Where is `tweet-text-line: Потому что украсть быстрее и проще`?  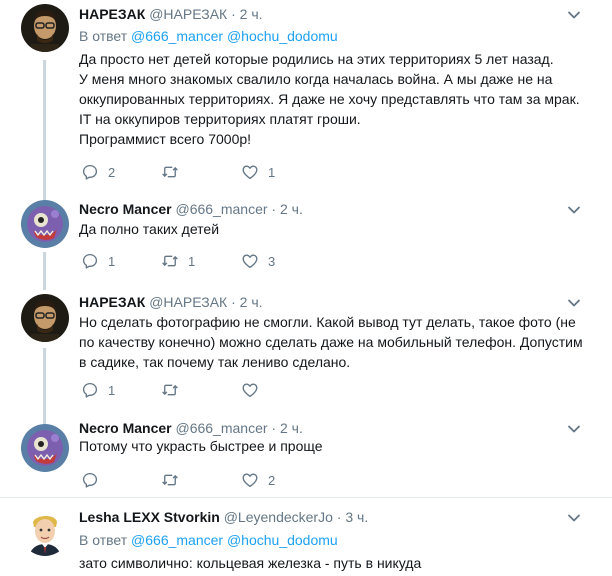
tweet-text-line: Потому что украсть быстрее и проще is located at coordinates (201, 446).